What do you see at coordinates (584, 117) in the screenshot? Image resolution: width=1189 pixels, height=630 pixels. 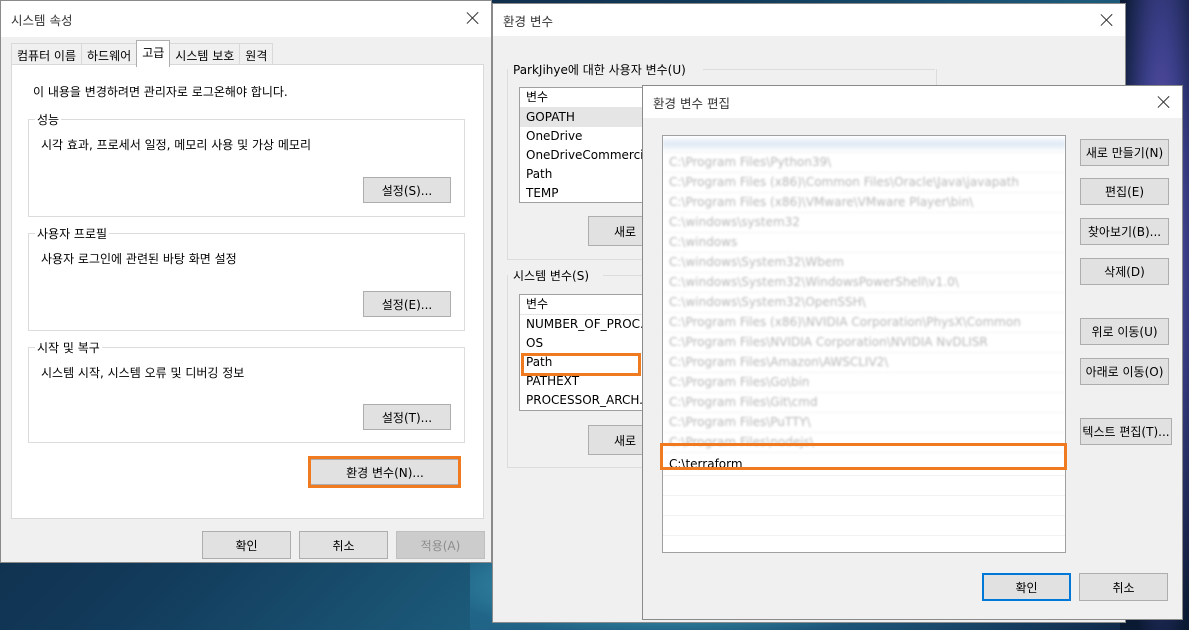 I see `list-item: GOPATH` at bounding box center [584, 117].